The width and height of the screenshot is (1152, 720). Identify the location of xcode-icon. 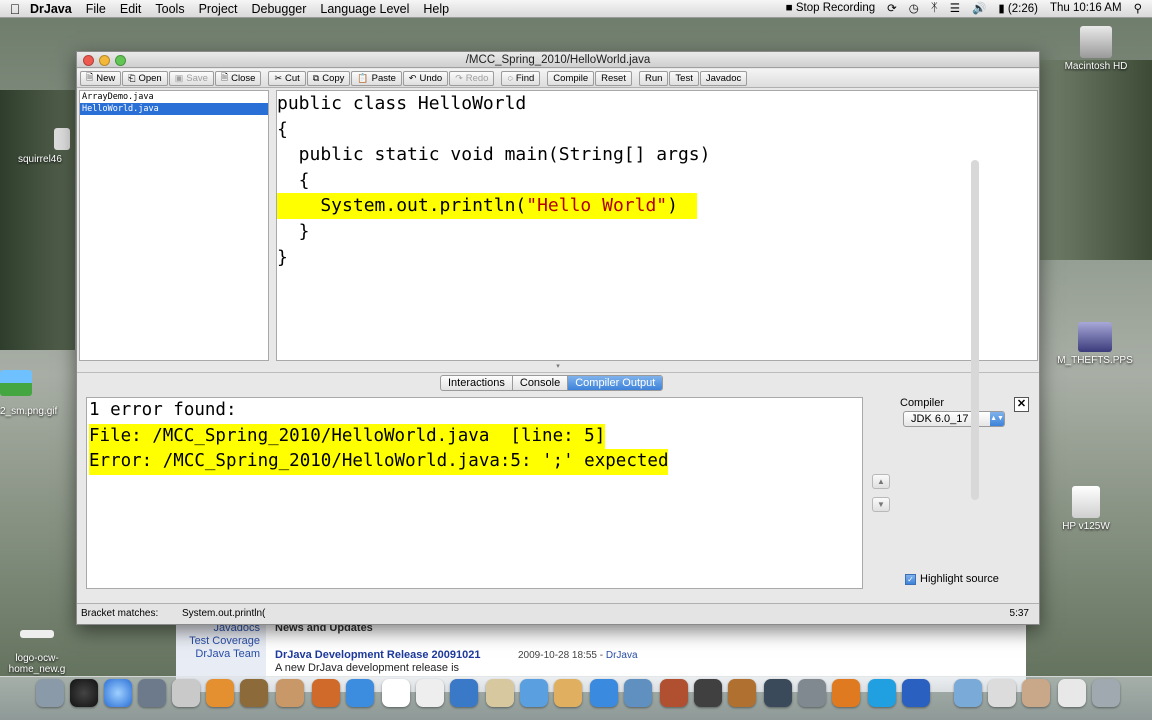
(464, 693).